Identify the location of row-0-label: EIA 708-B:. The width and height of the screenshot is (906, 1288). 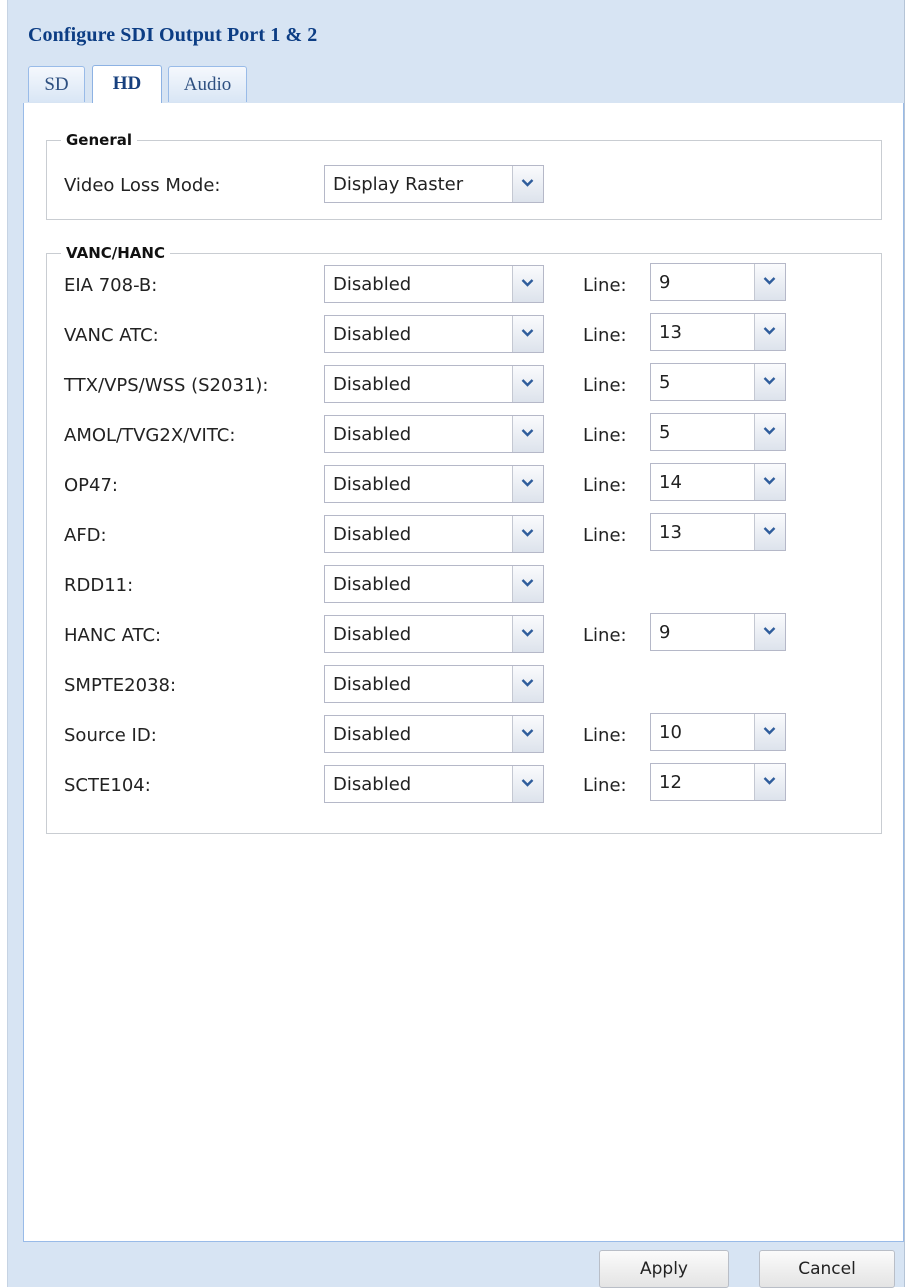
(111, 285).